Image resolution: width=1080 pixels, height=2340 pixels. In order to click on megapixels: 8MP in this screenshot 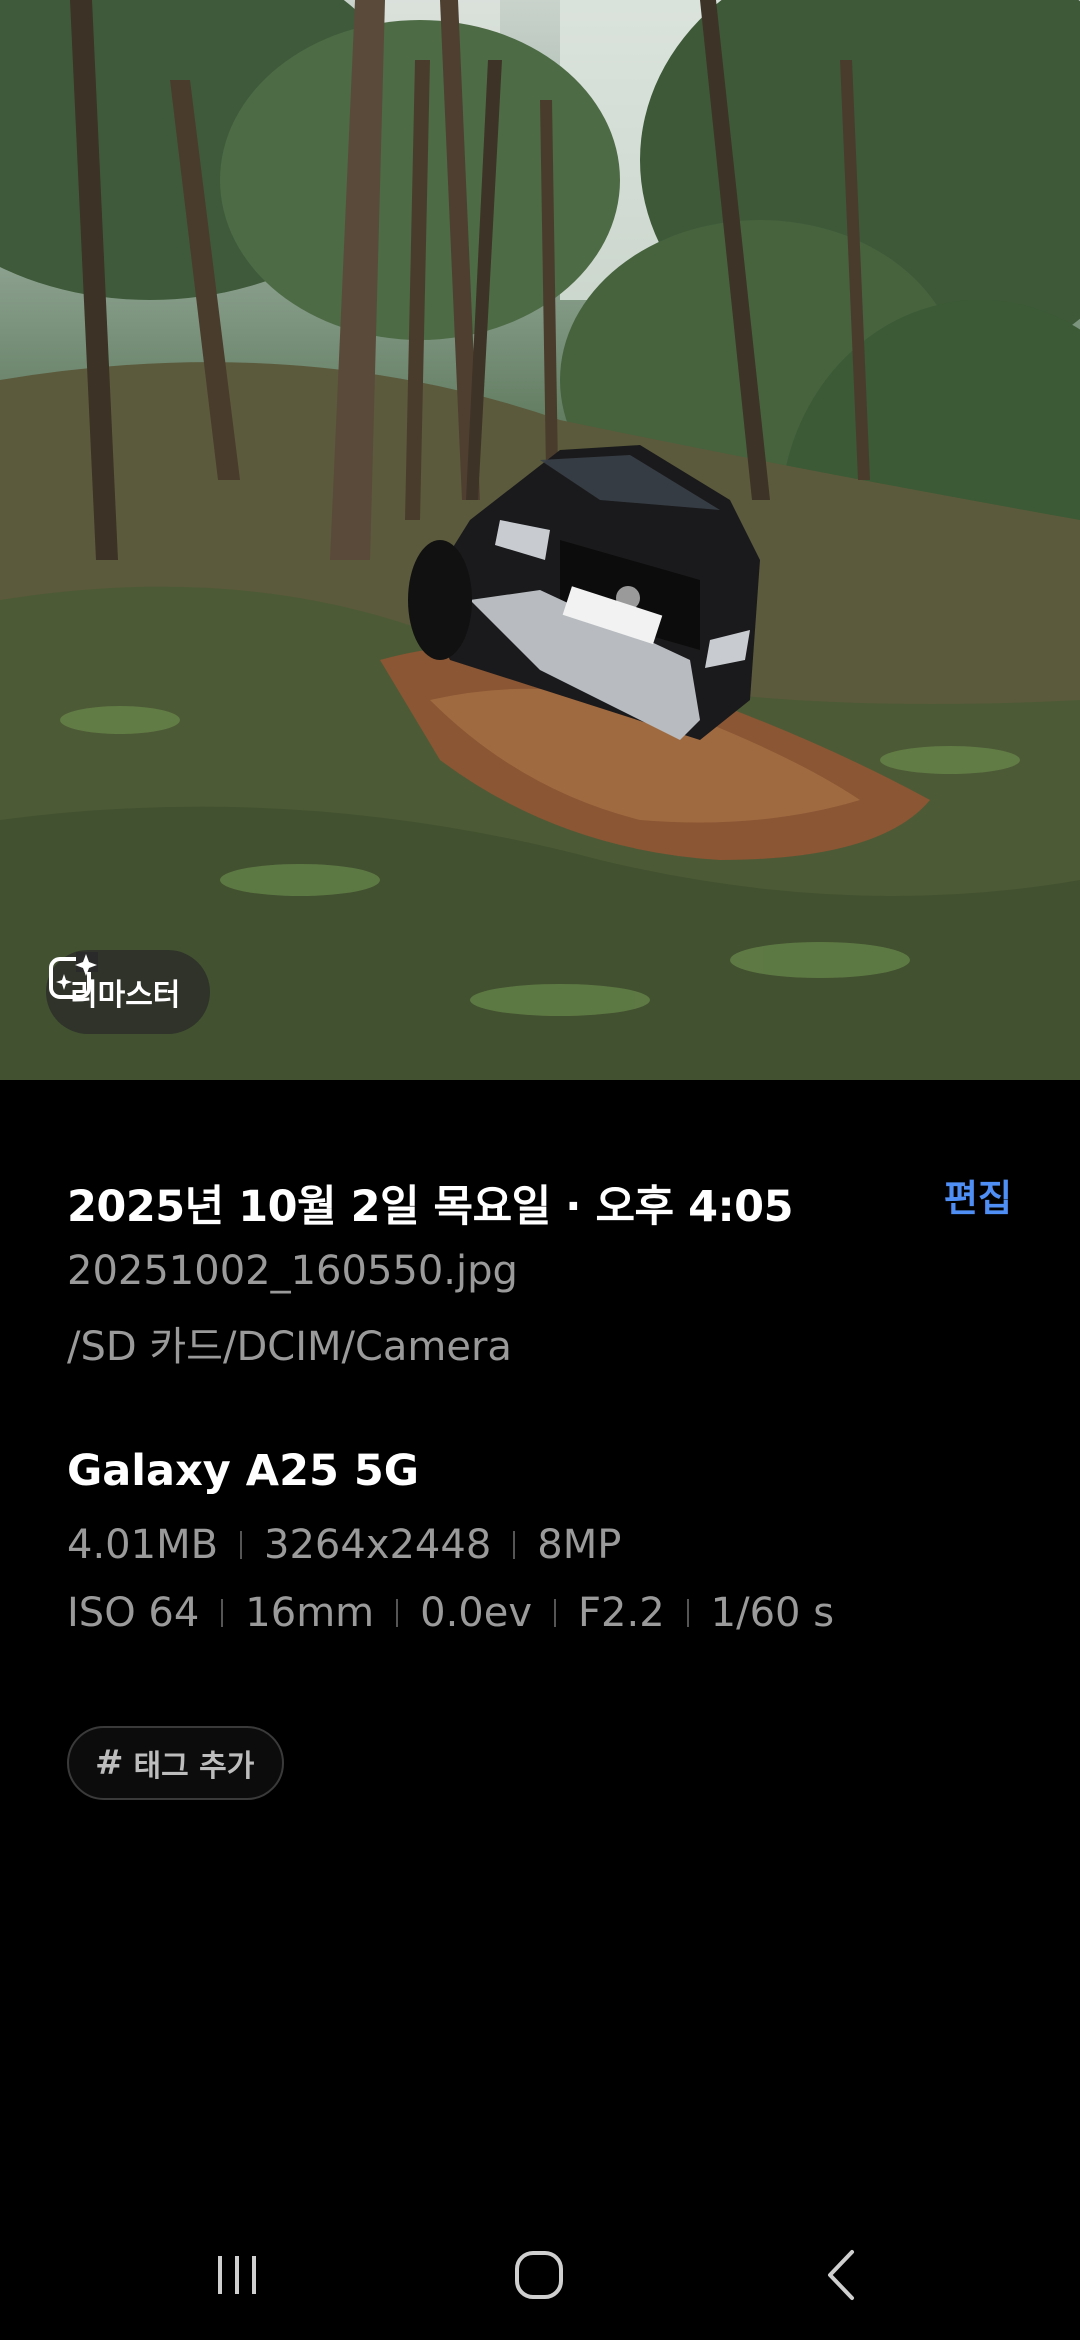, I will do `click(579, 1545)`.